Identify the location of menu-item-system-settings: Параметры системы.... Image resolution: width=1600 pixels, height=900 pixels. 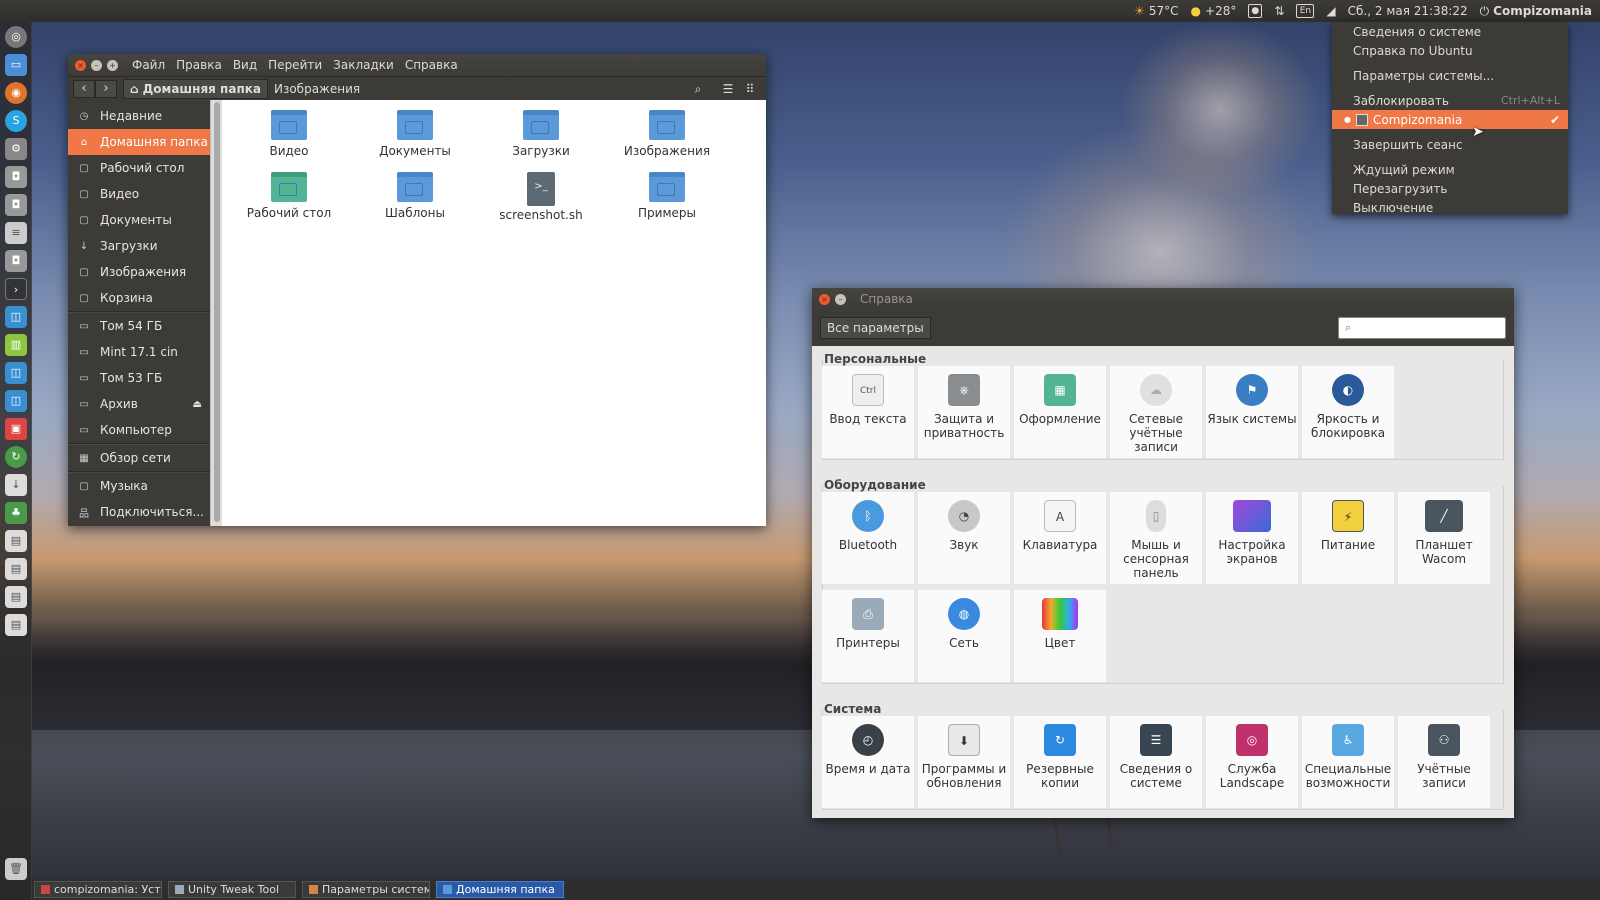
(1450, 75).